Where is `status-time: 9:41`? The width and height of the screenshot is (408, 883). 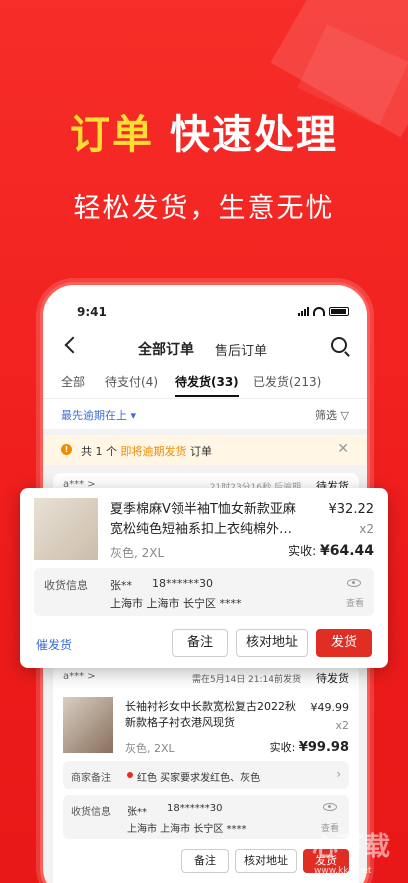
status-time: 9:41 is located at coordinates (92, 312).